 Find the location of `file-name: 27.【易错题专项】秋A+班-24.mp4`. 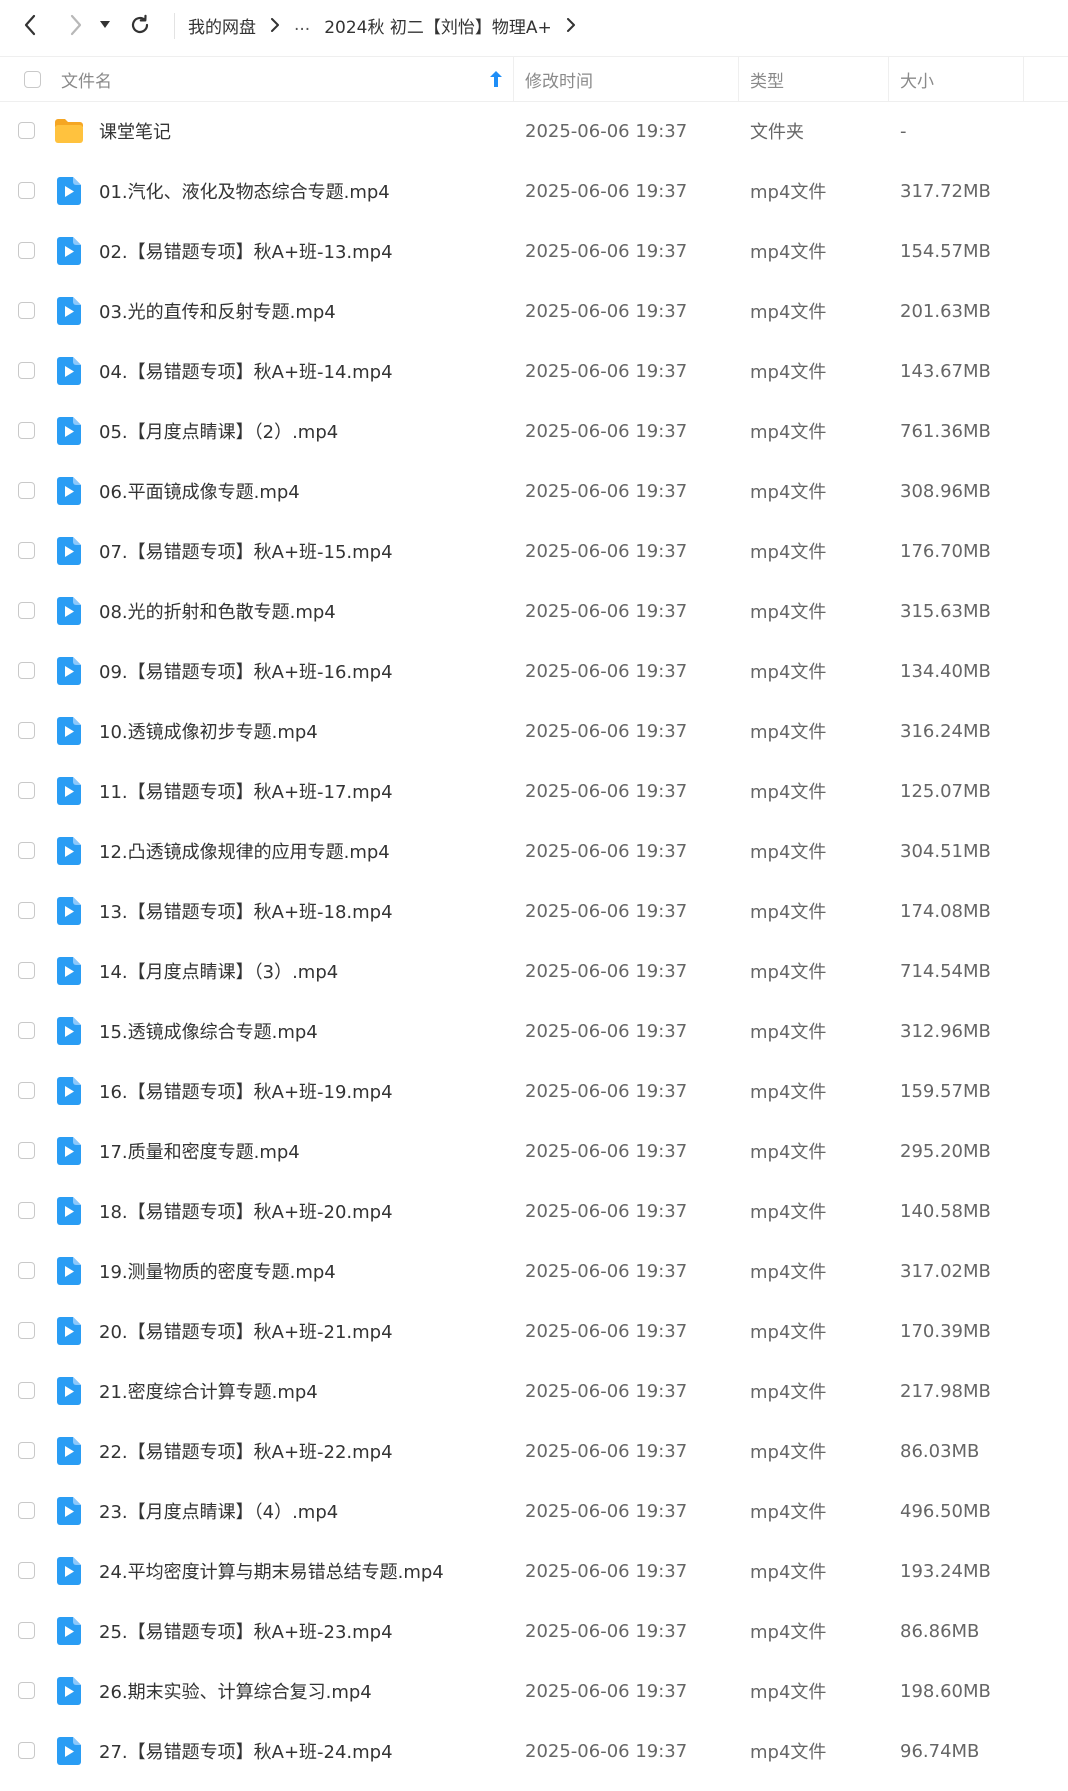

file-name: 27.【易错题专项】秋A+班-24.mp4 is located at coordinates (246, 1751).